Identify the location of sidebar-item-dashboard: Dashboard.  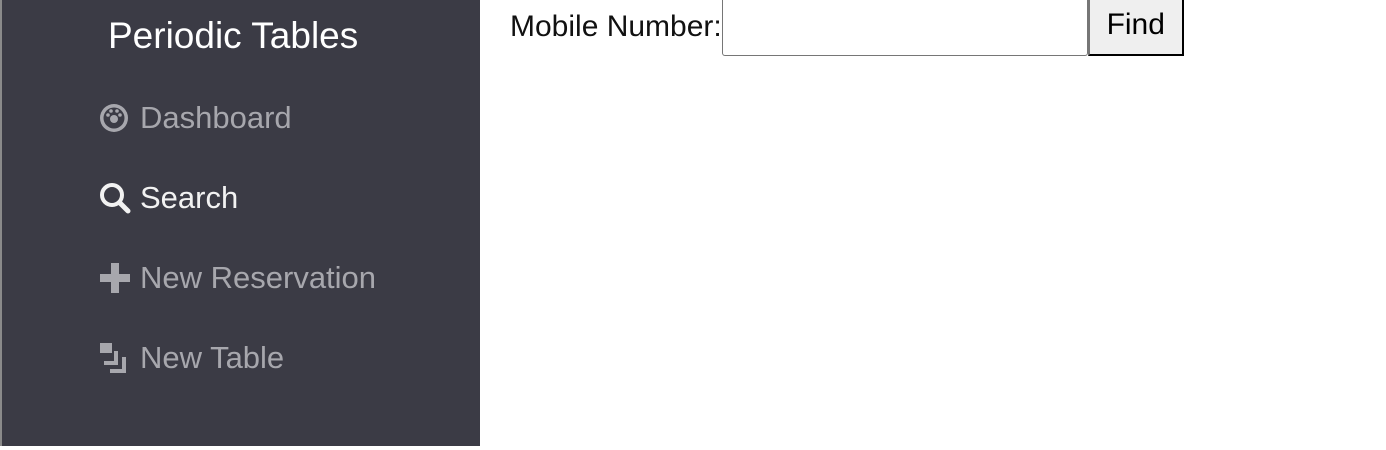
(195, 118).